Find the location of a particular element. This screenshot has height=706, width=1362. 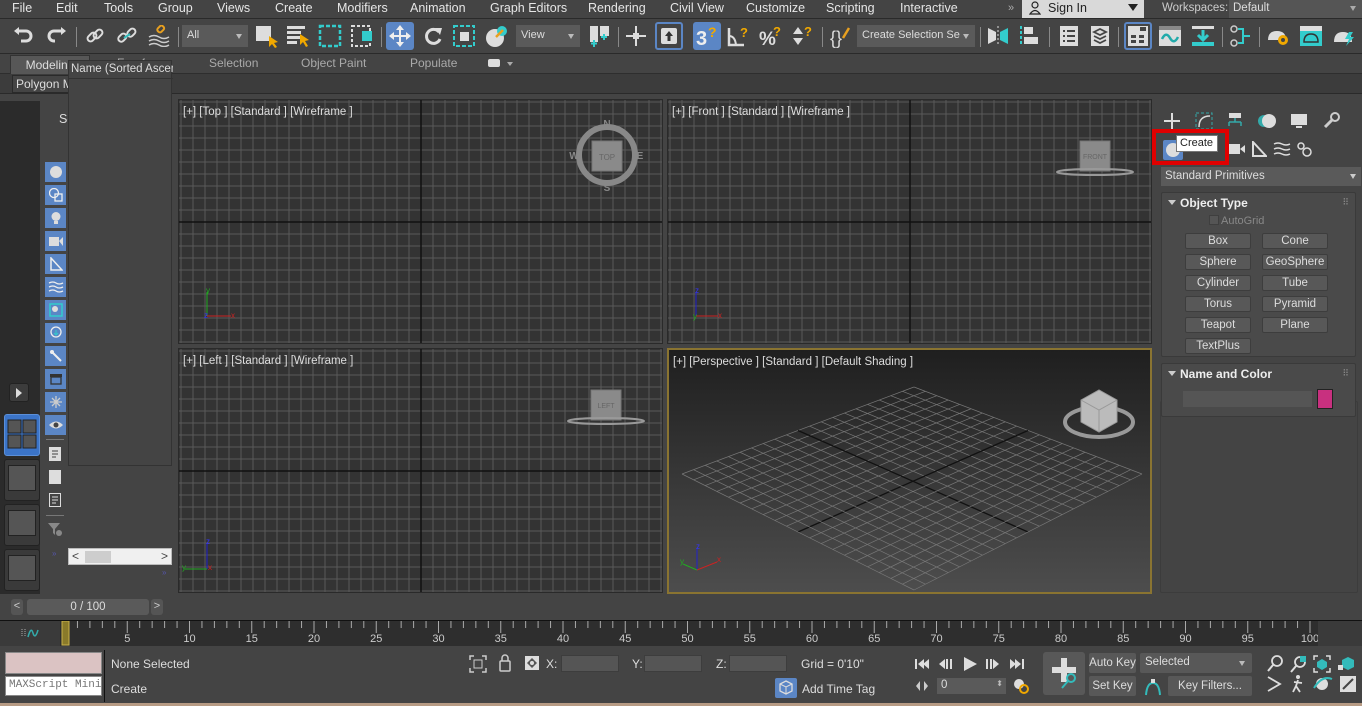

angle-snap-button: ? is located at coordinates (739, 36).